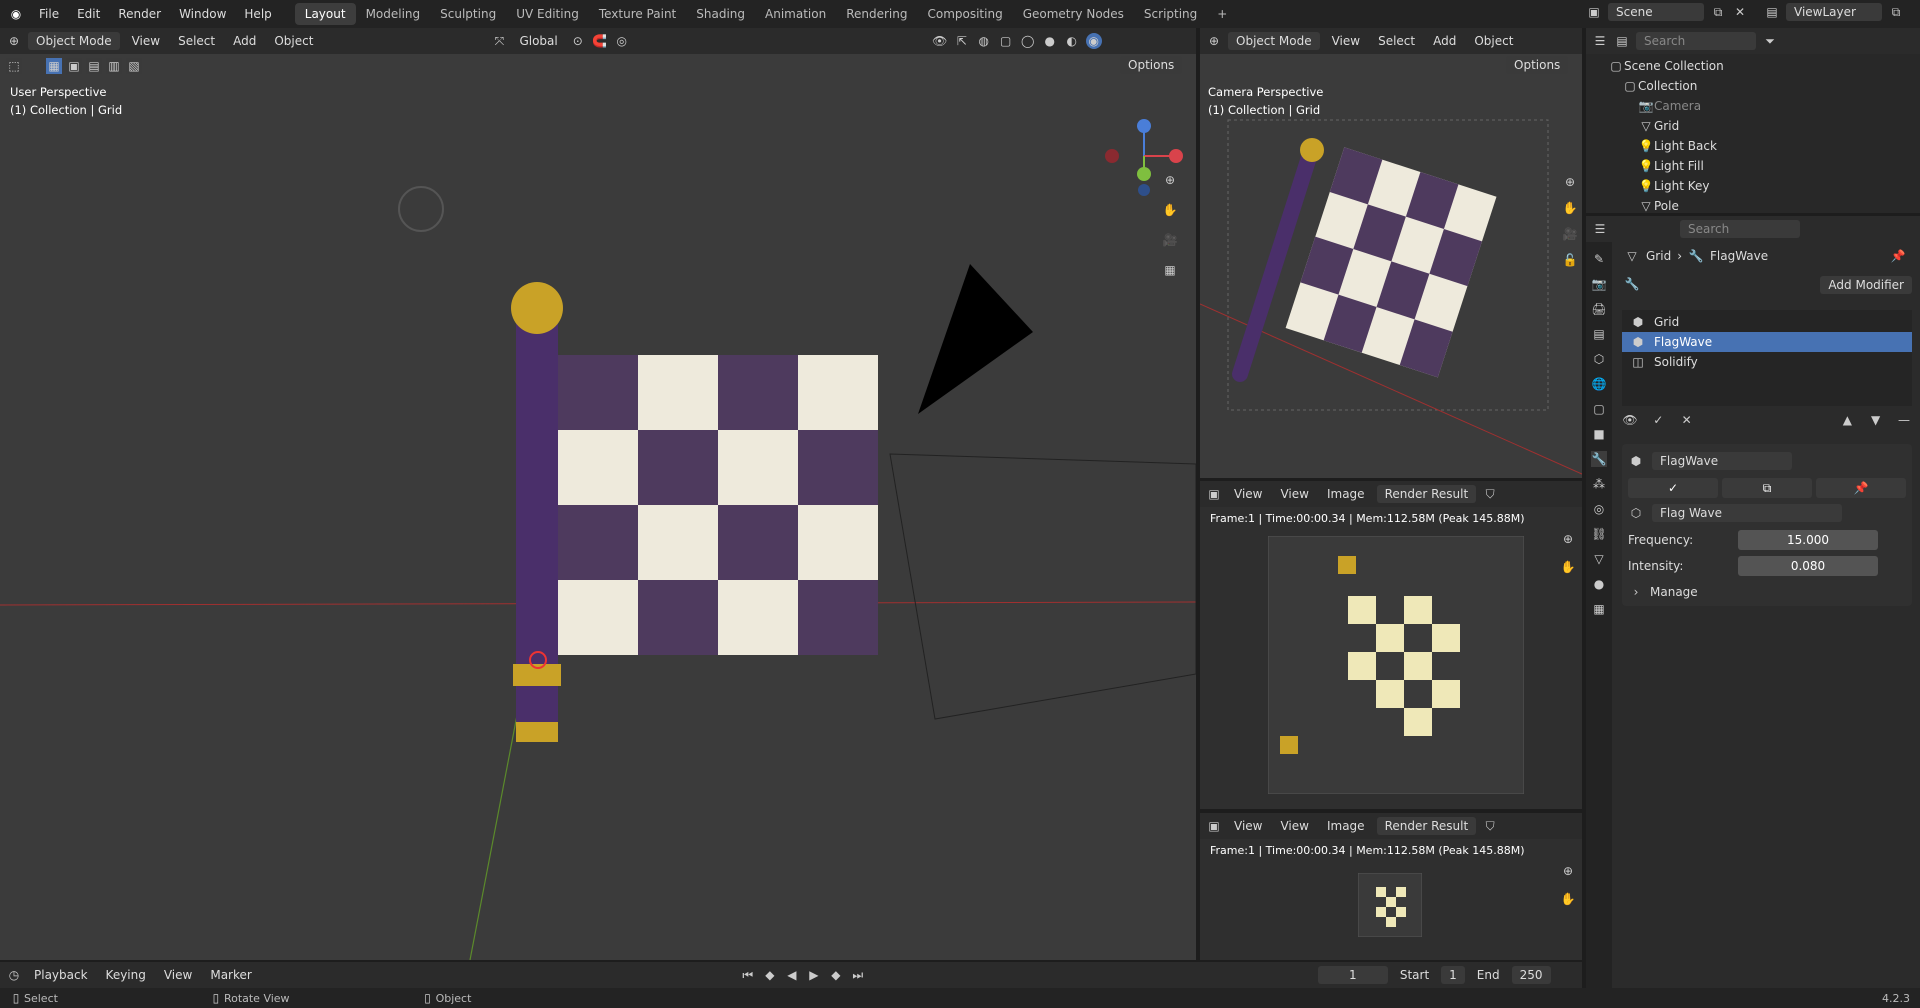  Describe the element at coordinates (393, 14) in the screenshot. I see `tab-modeling: Modeling` at that location.